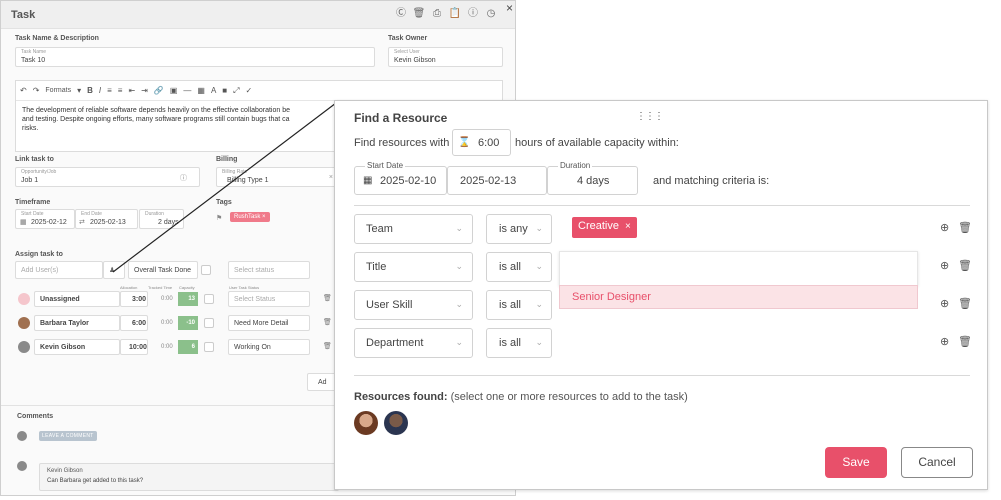 This screenshot has height=500, width=1001. I want to click on undo-icon: ↶, so click(23, 90).